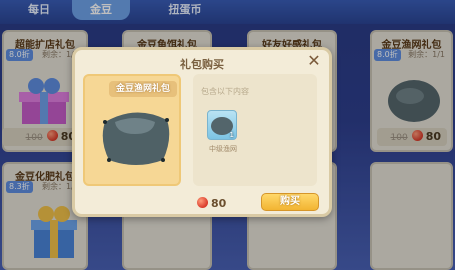  What do you see at coordinates (290, 202) in the screenshot?
I see `buy-button: 购买` at bounding box center [290, 202].